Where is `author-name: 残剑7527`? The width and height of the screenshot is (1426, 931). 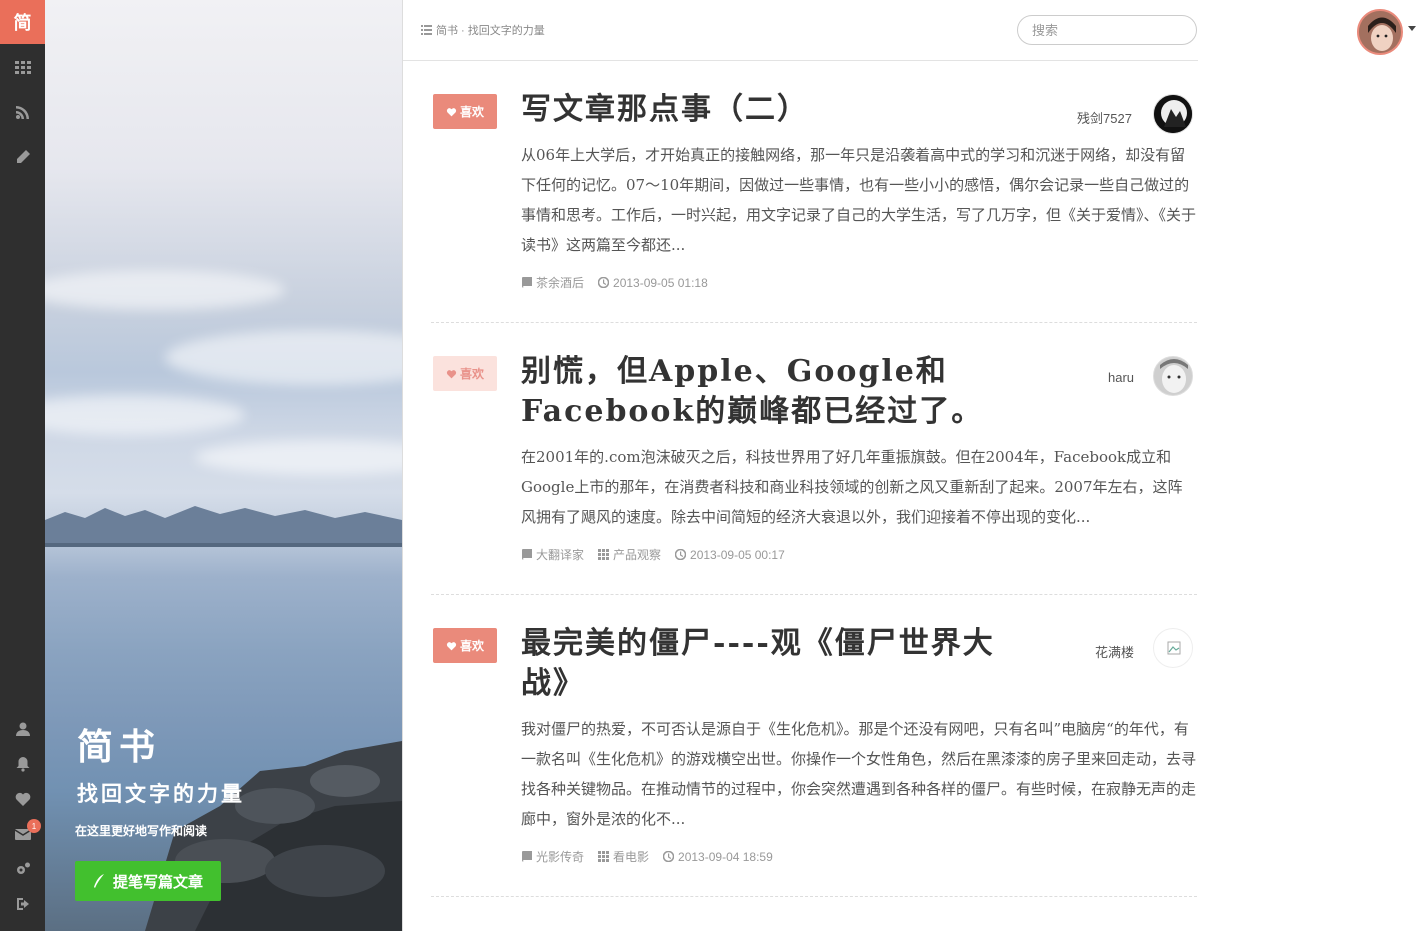
author-name: 残剑7527 is located at coordinates (1104, 117).